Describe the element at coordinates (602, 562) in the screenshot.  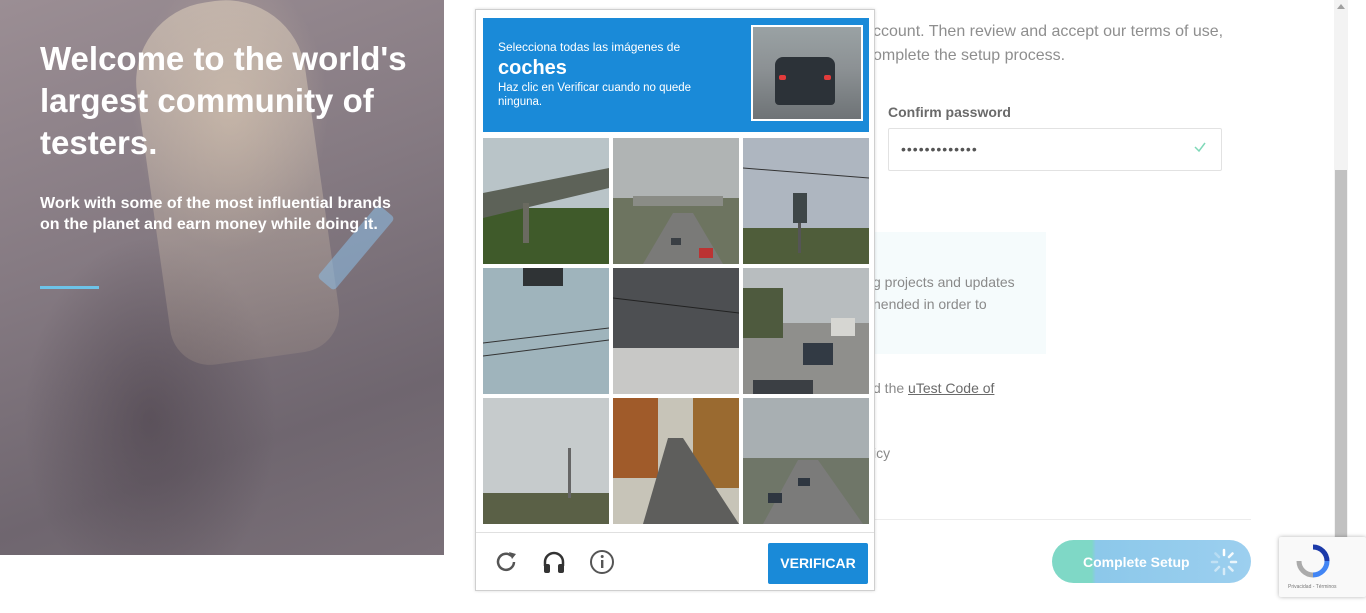
I see `info-icon` at that location.